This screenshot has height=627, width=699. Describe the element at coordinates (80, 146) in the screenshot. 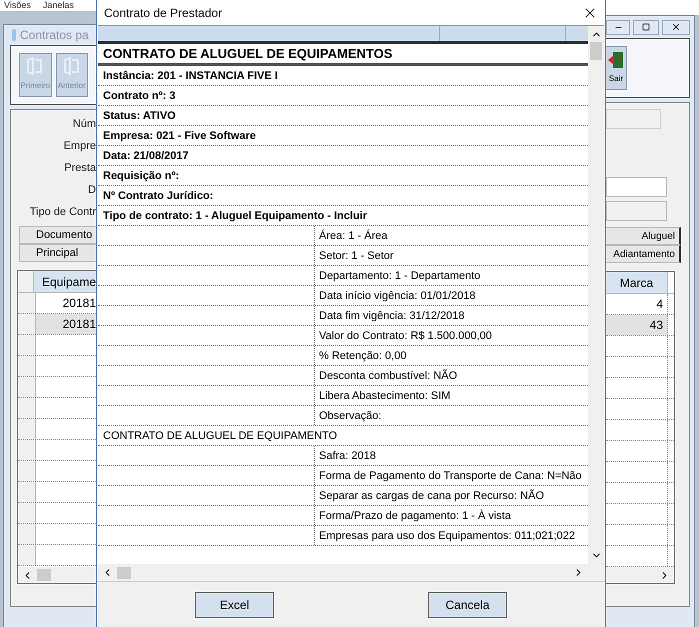

I see `field-label: Empre` at that location.